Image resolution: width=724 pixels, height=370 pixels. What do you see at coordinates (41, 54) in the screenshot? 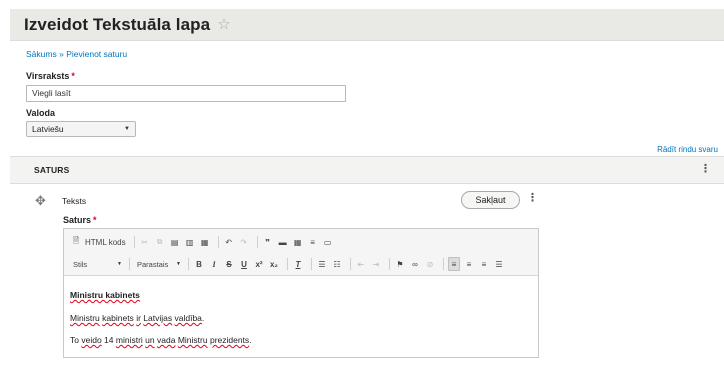
I see `breadcrumb-home: Sākums` at bounding box center [41, 54].